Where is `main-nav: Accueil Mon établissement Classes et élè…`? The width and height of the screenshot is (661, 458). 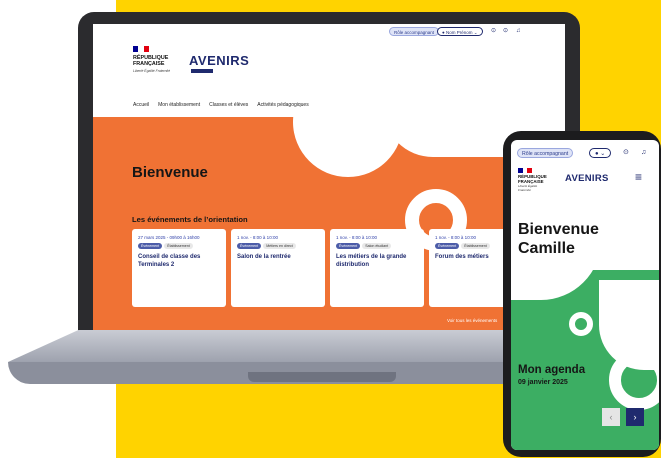
main-nav: Accueil Mon établissement Classes et élè… is located at coordinates (221, 105).